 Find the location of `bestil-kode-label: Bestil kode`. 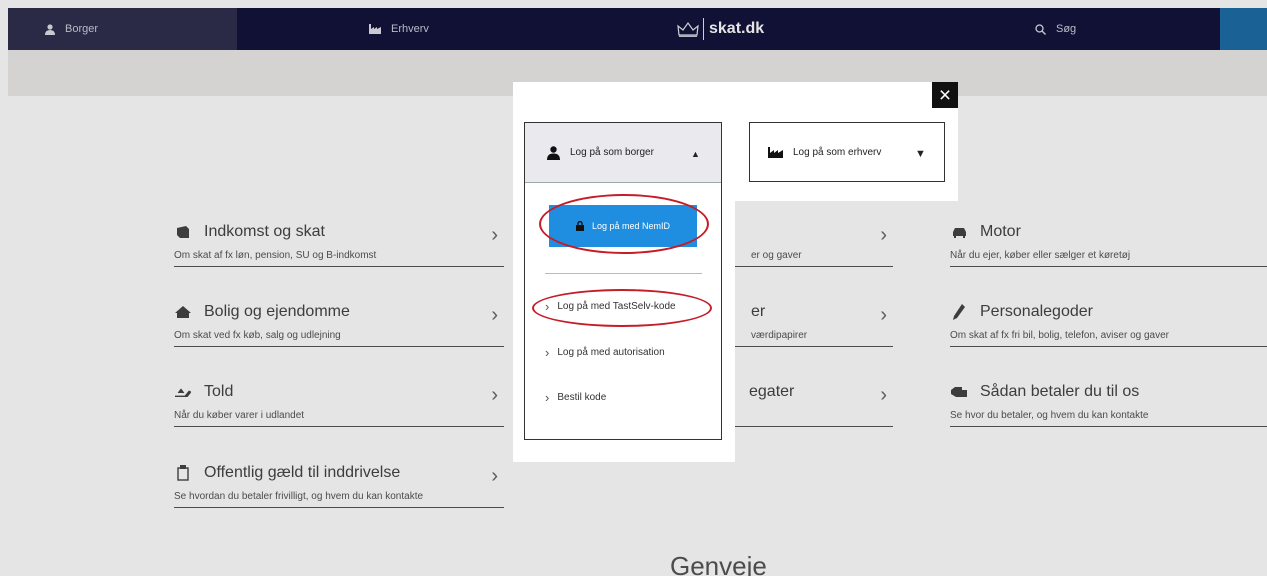

bestil-kode-label: Bestil kode is located at coordinates (582, 397).